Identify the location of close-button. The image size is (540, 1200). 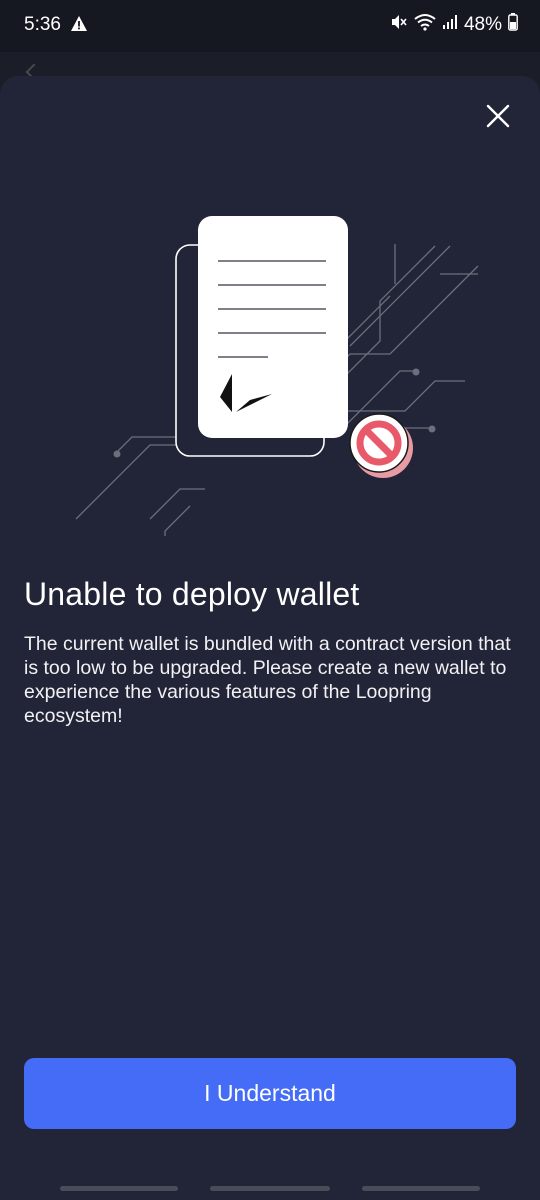
(498, 116).